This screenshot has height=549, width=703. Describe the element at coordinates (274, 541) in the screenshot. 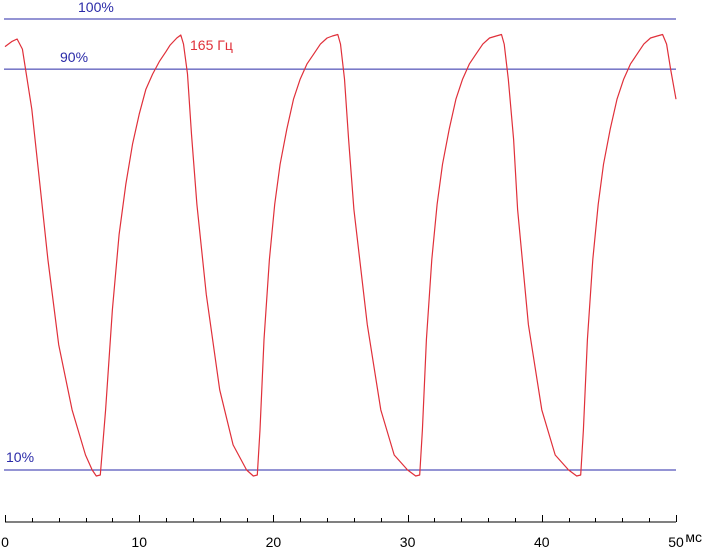

I see `x-tick-label: 20` at that location.